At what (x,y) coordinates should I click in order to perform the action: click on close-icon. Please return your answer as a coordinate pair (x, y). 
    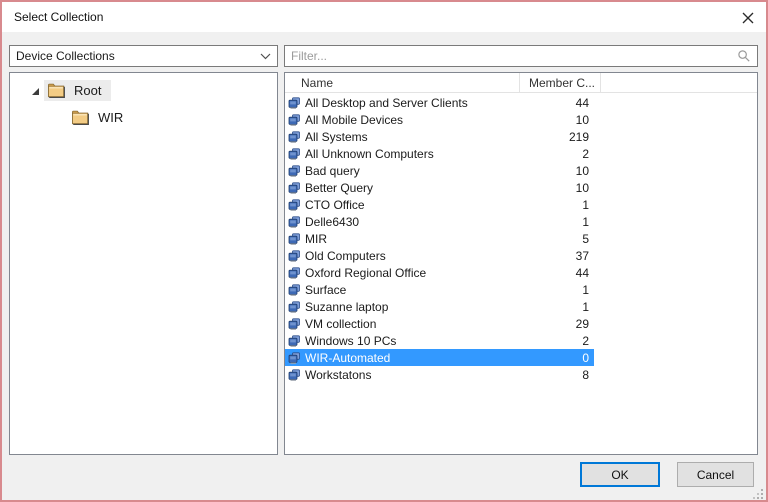
    Looking at the image, I should click on (748, 18).